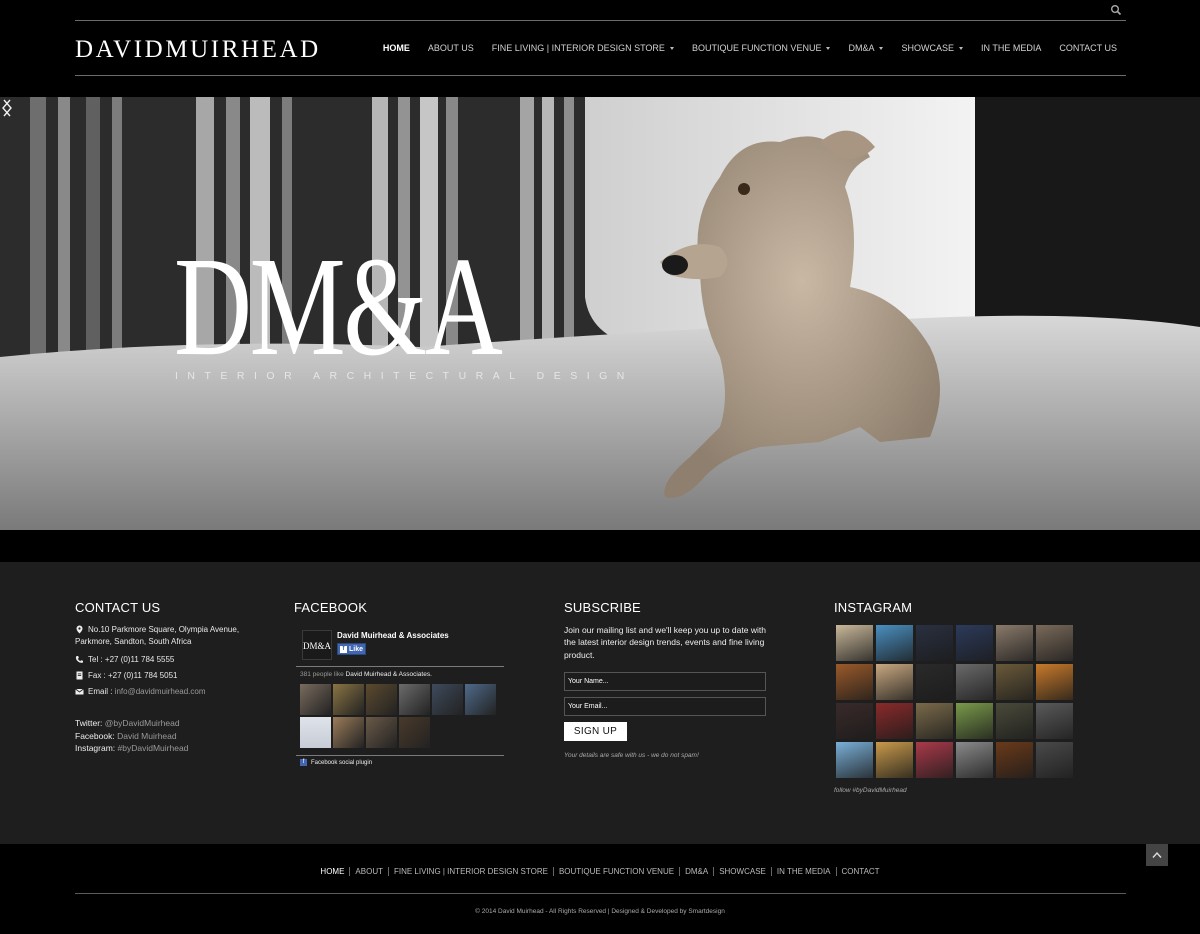 The height and width of the screenshot is (934, 1200). I want to click on nav-item-label: CONTACT US, so click(1088, 48).